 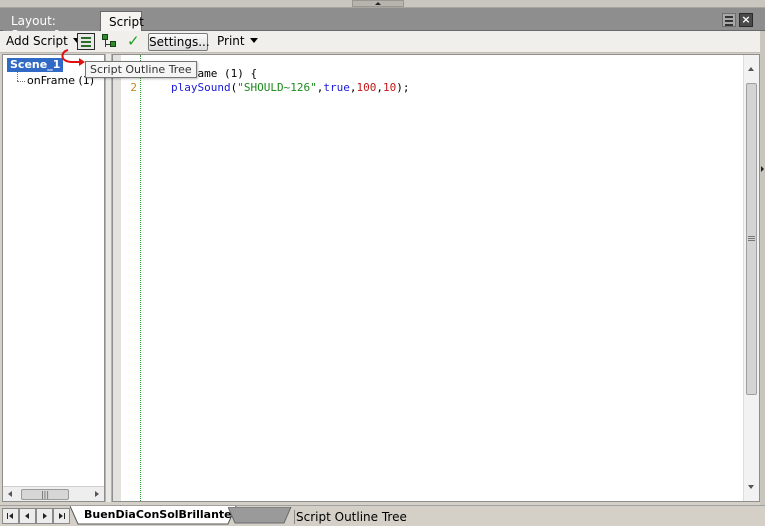 I want to click on scroll-left-icon, so click(x=10, y=494).